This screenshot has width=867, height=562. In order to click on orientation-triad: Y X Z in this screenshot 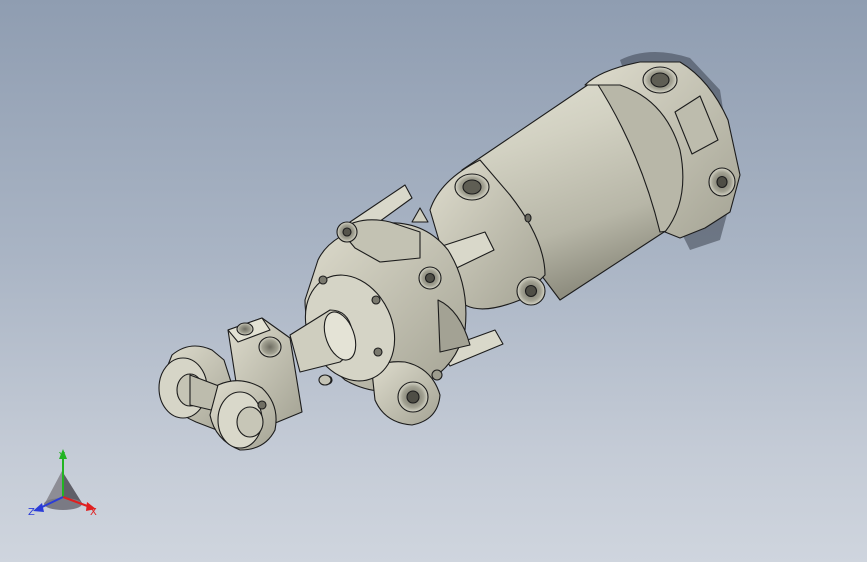, I will do `click(62, 483)`.